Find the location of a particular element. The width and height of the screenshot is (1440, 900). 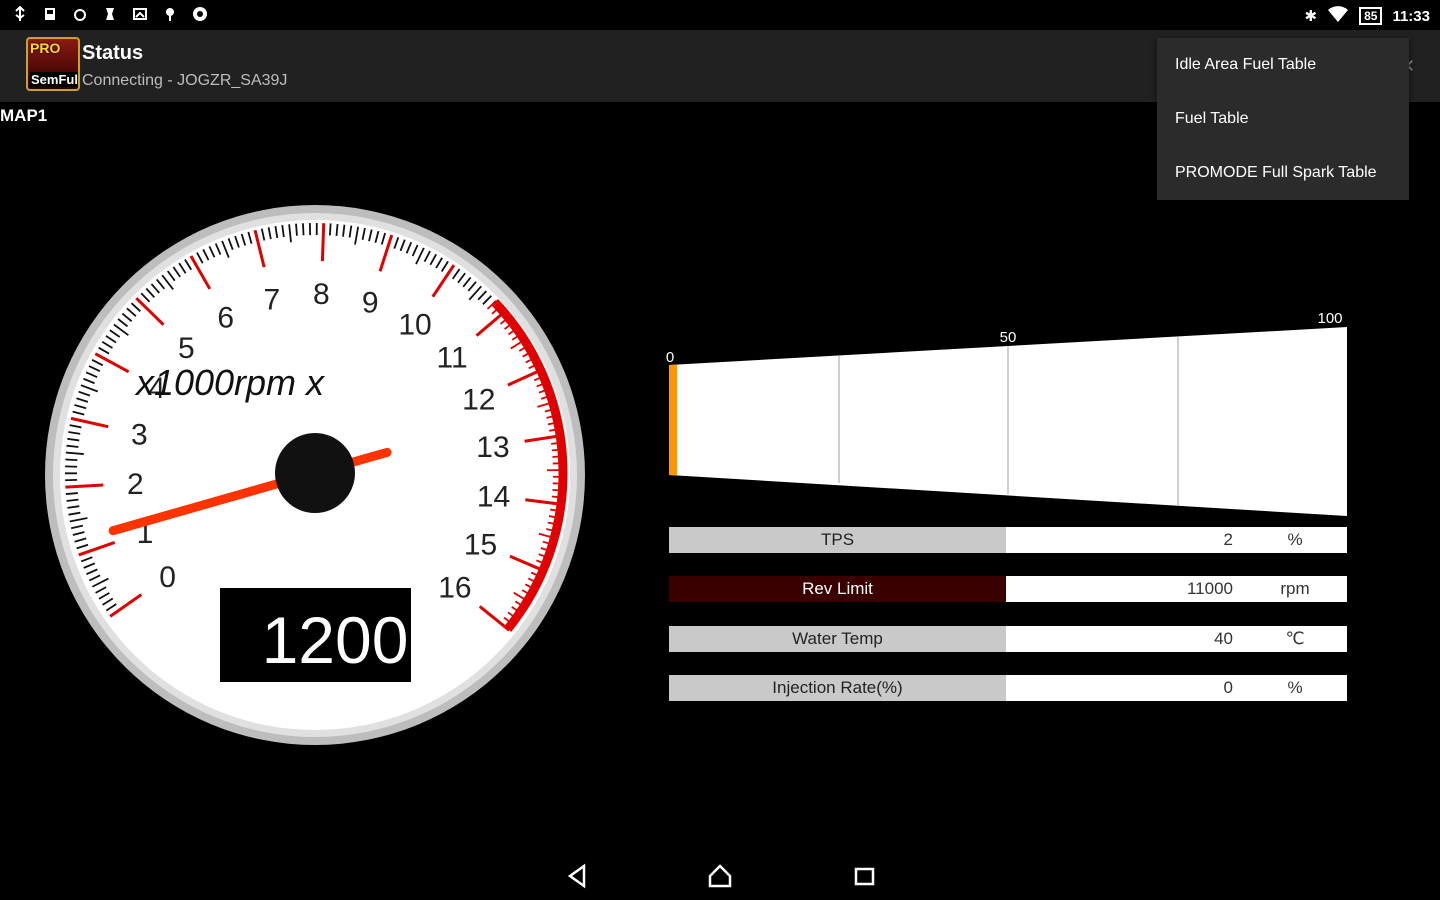

row-injection-rate: Injection Rate(%) 0 % is located at coordinates (1008, 688).